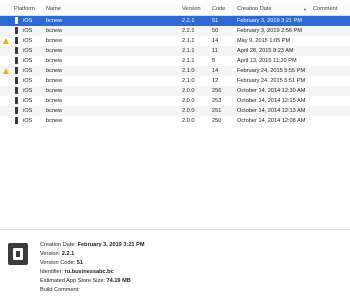 The width and height of the screenshot is (350, 305). What do you see at coordinates (269, 21) in the screenshot?
I see `cell-creation-date: February 3, 2019 3:21 PM` at bounding box center [269, 21].